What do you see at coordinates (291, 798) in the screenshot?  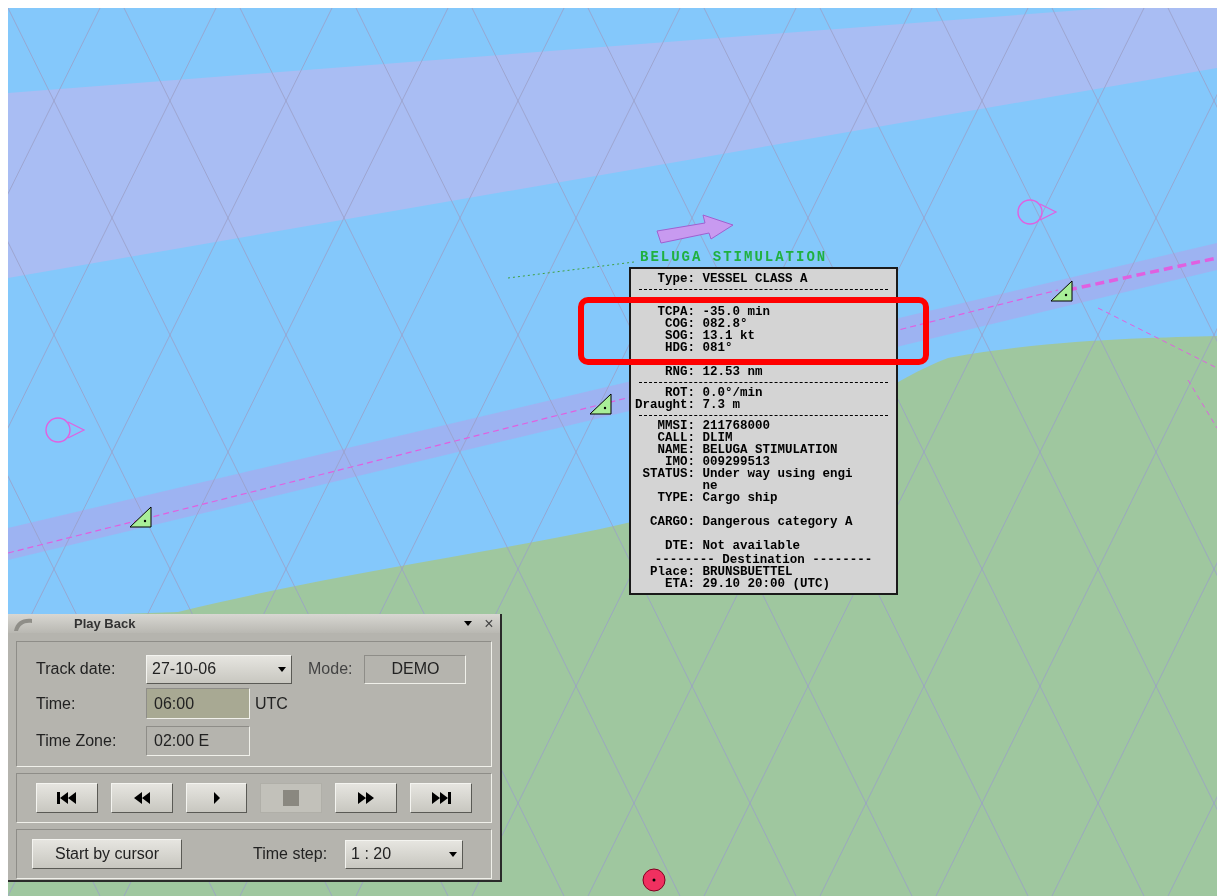 I see `stop-icon` at bounding box center [291, 798].